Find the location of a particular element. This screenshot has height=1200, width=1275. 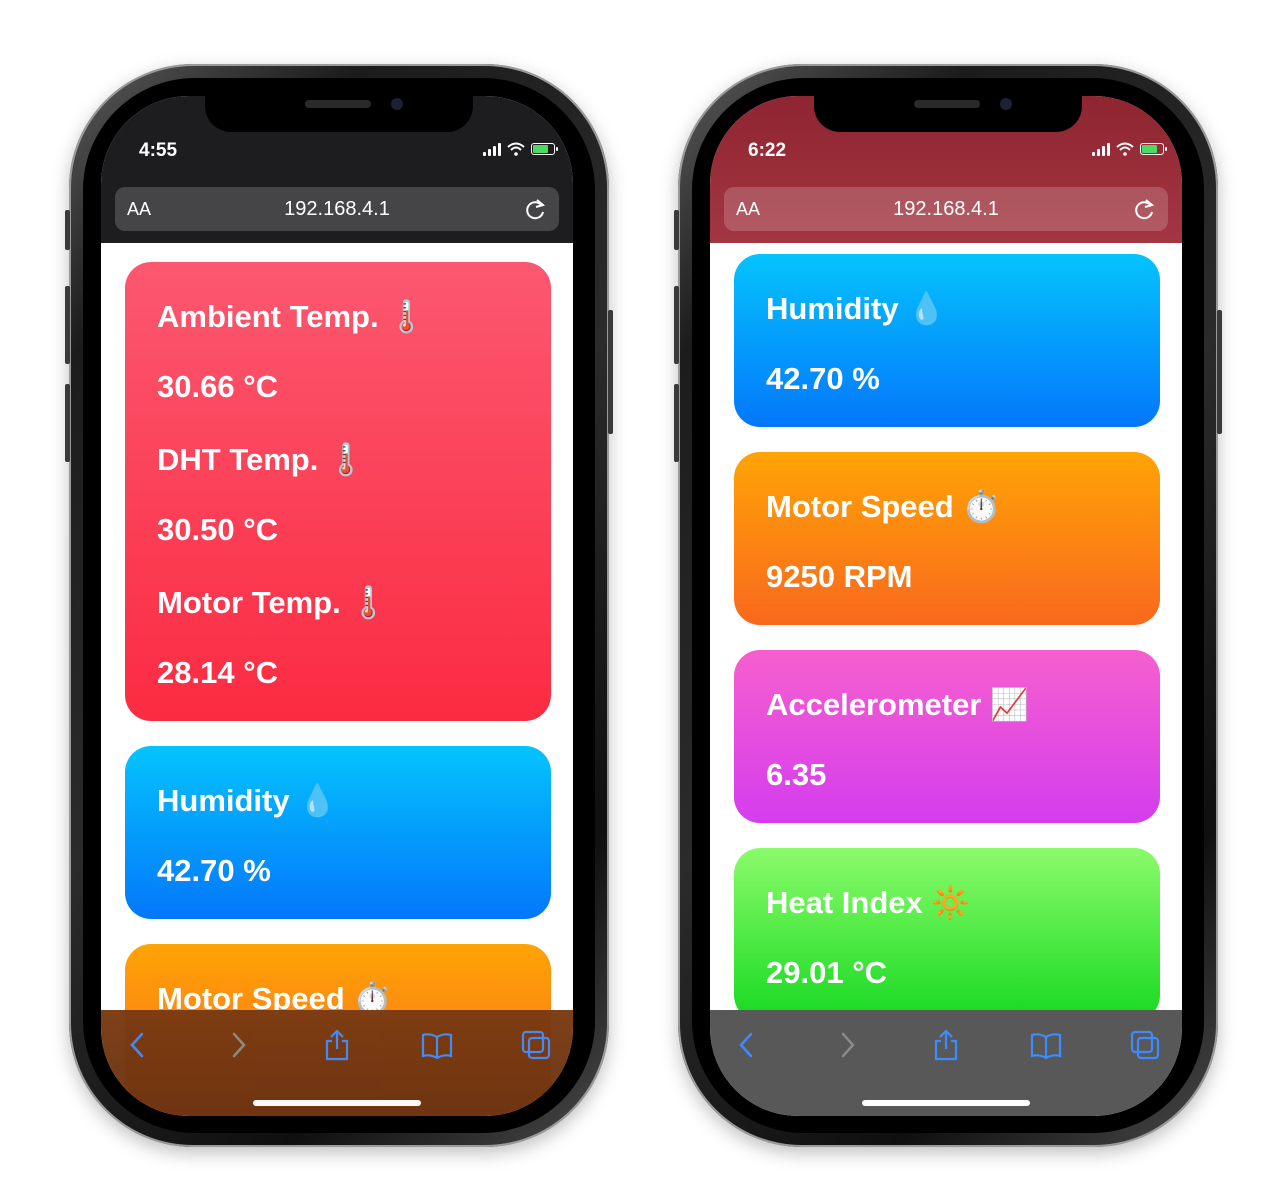

heat-index-value: 29.01 °C is located at coordinates (826, 972).